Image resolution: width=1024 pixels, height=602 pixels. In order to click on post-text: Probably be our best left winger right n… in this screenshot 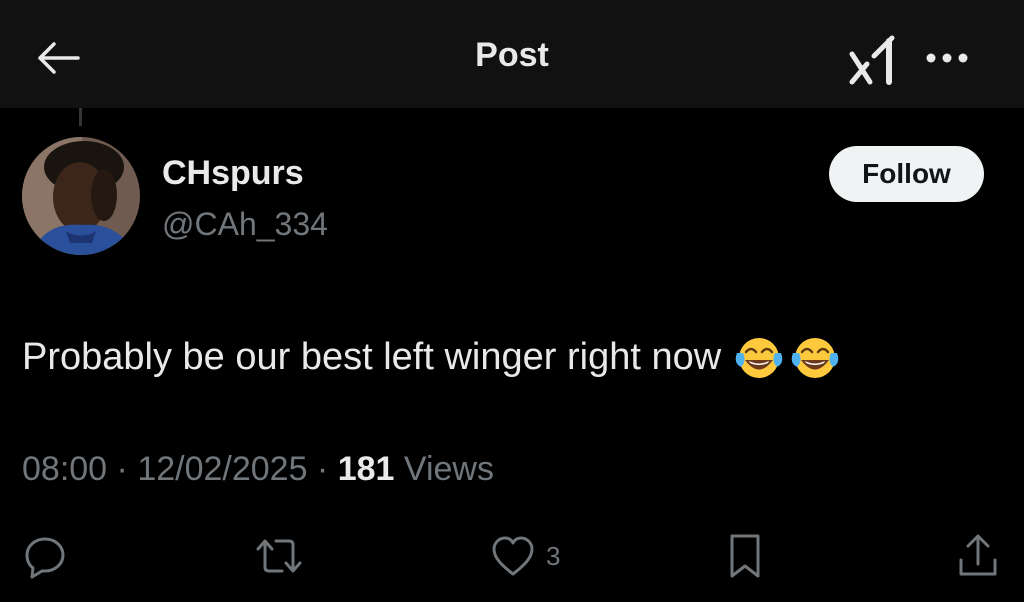, I will do `click(372, 356)`.